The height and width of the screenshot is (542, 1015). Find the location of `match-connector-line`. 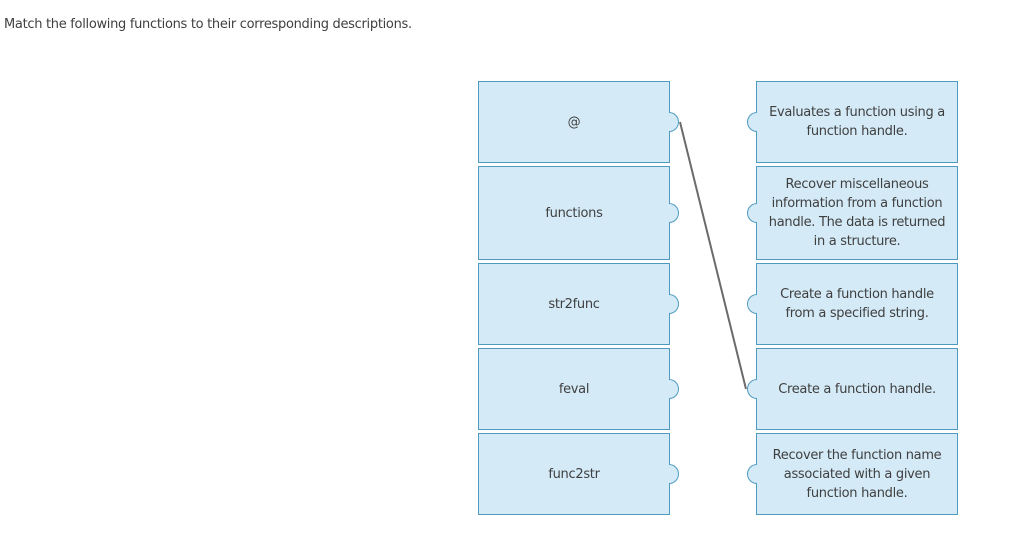

match-connector-line is located at coordinates (713, 255).